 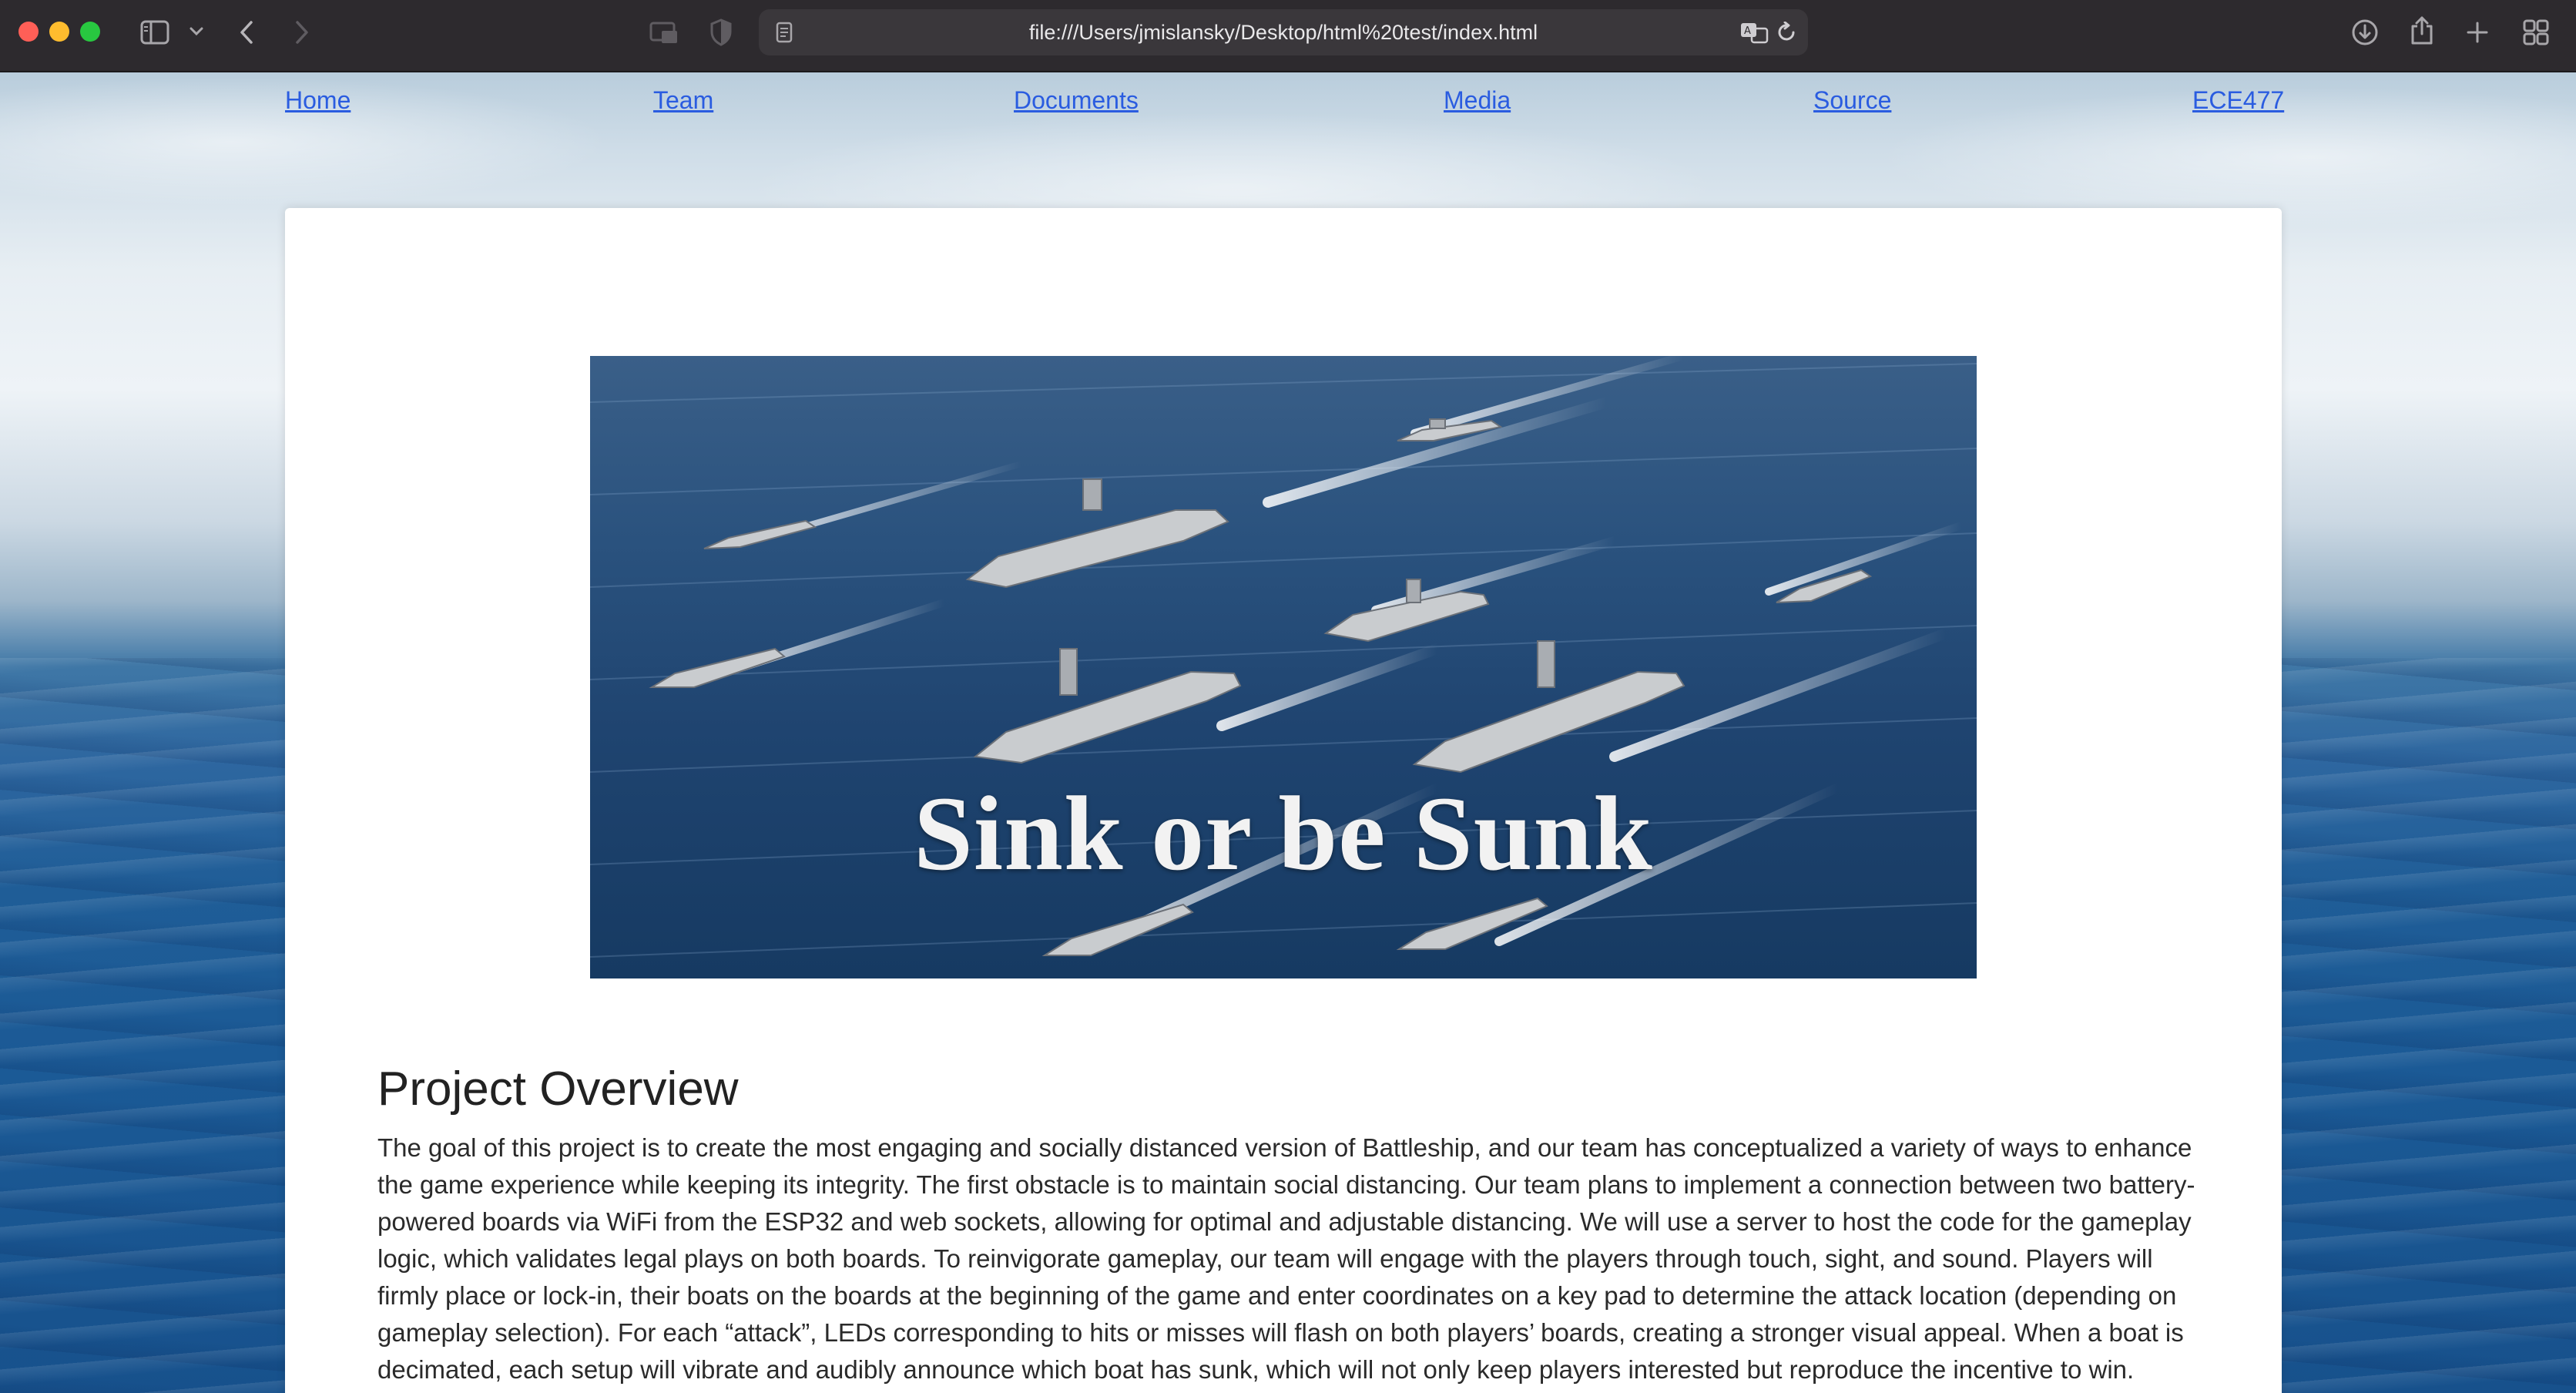 I want to click on shield-icon, so click(x=721, y=32).